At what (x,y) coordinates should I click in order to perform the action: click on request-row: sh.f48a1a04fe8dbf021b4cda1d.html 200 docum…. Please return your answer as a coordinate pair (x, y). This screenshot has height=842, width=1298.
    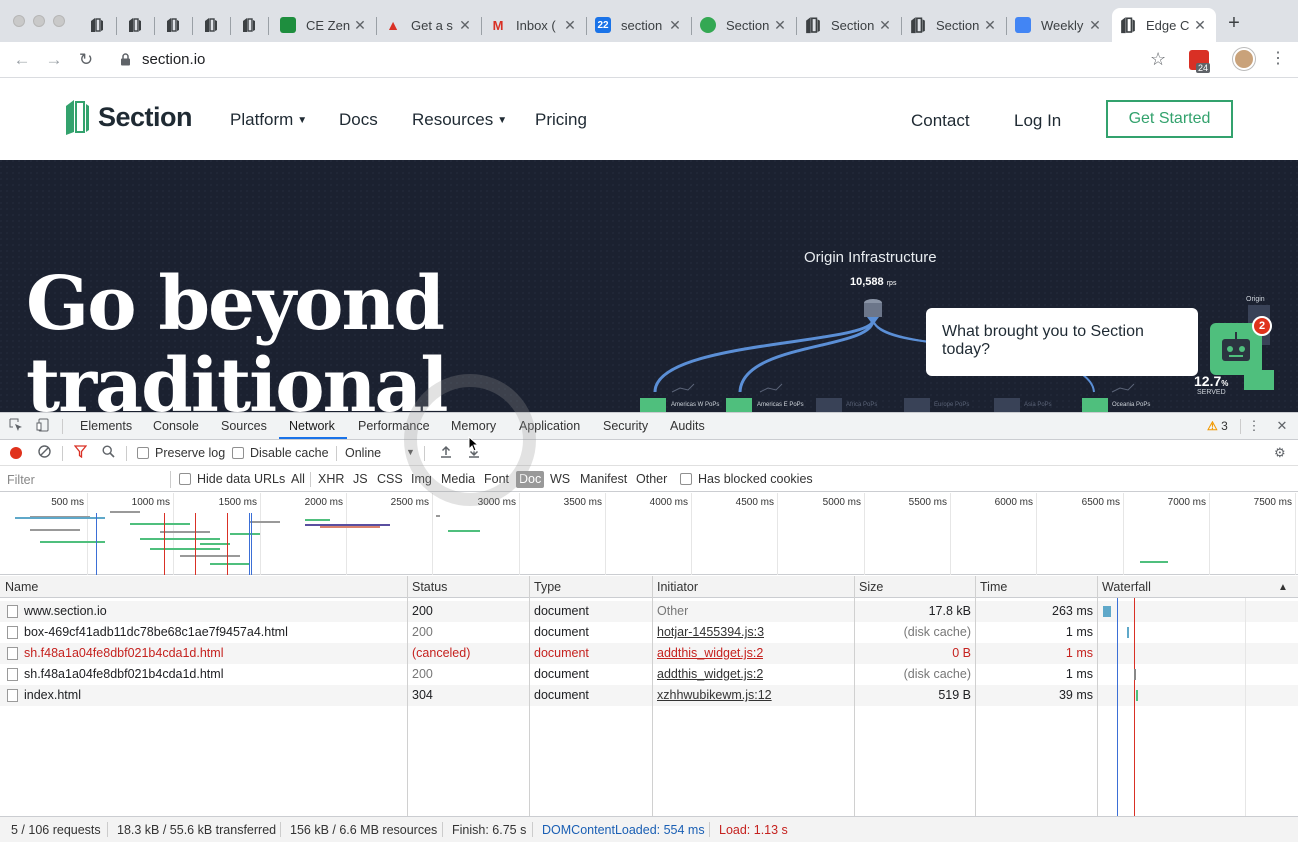
    Looking at the image, I should click on (649, 674).